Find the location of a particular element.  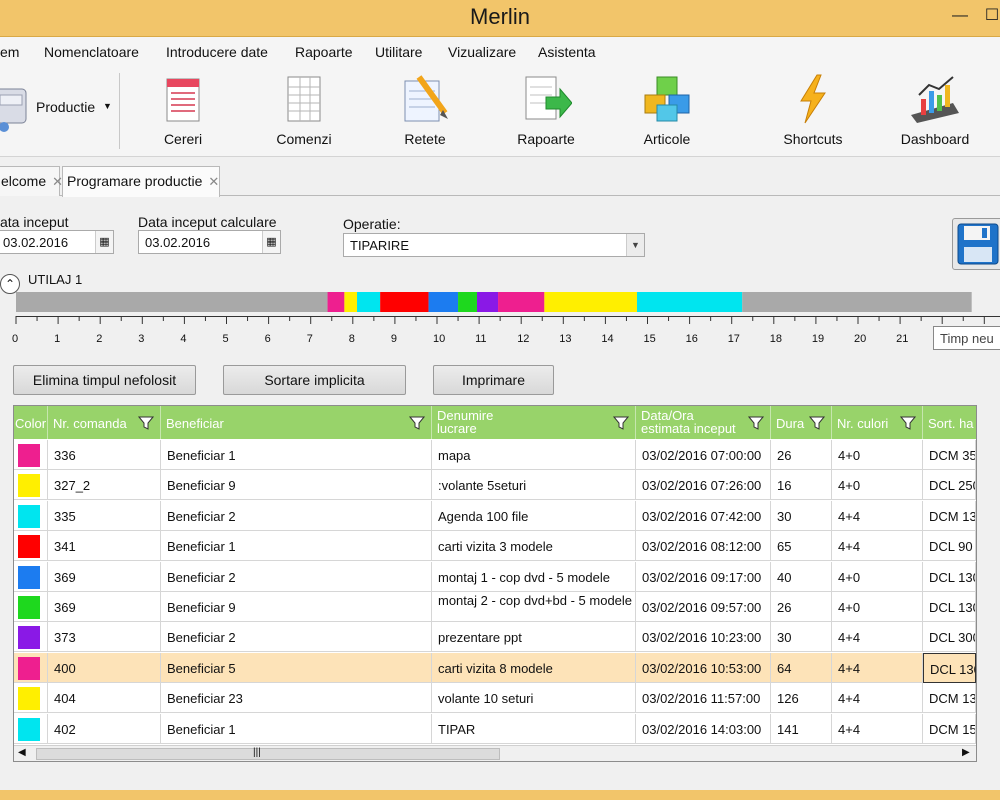

horizontal-scrollbar: ◀ ||| ▶ is located at coordinates (495, 753).